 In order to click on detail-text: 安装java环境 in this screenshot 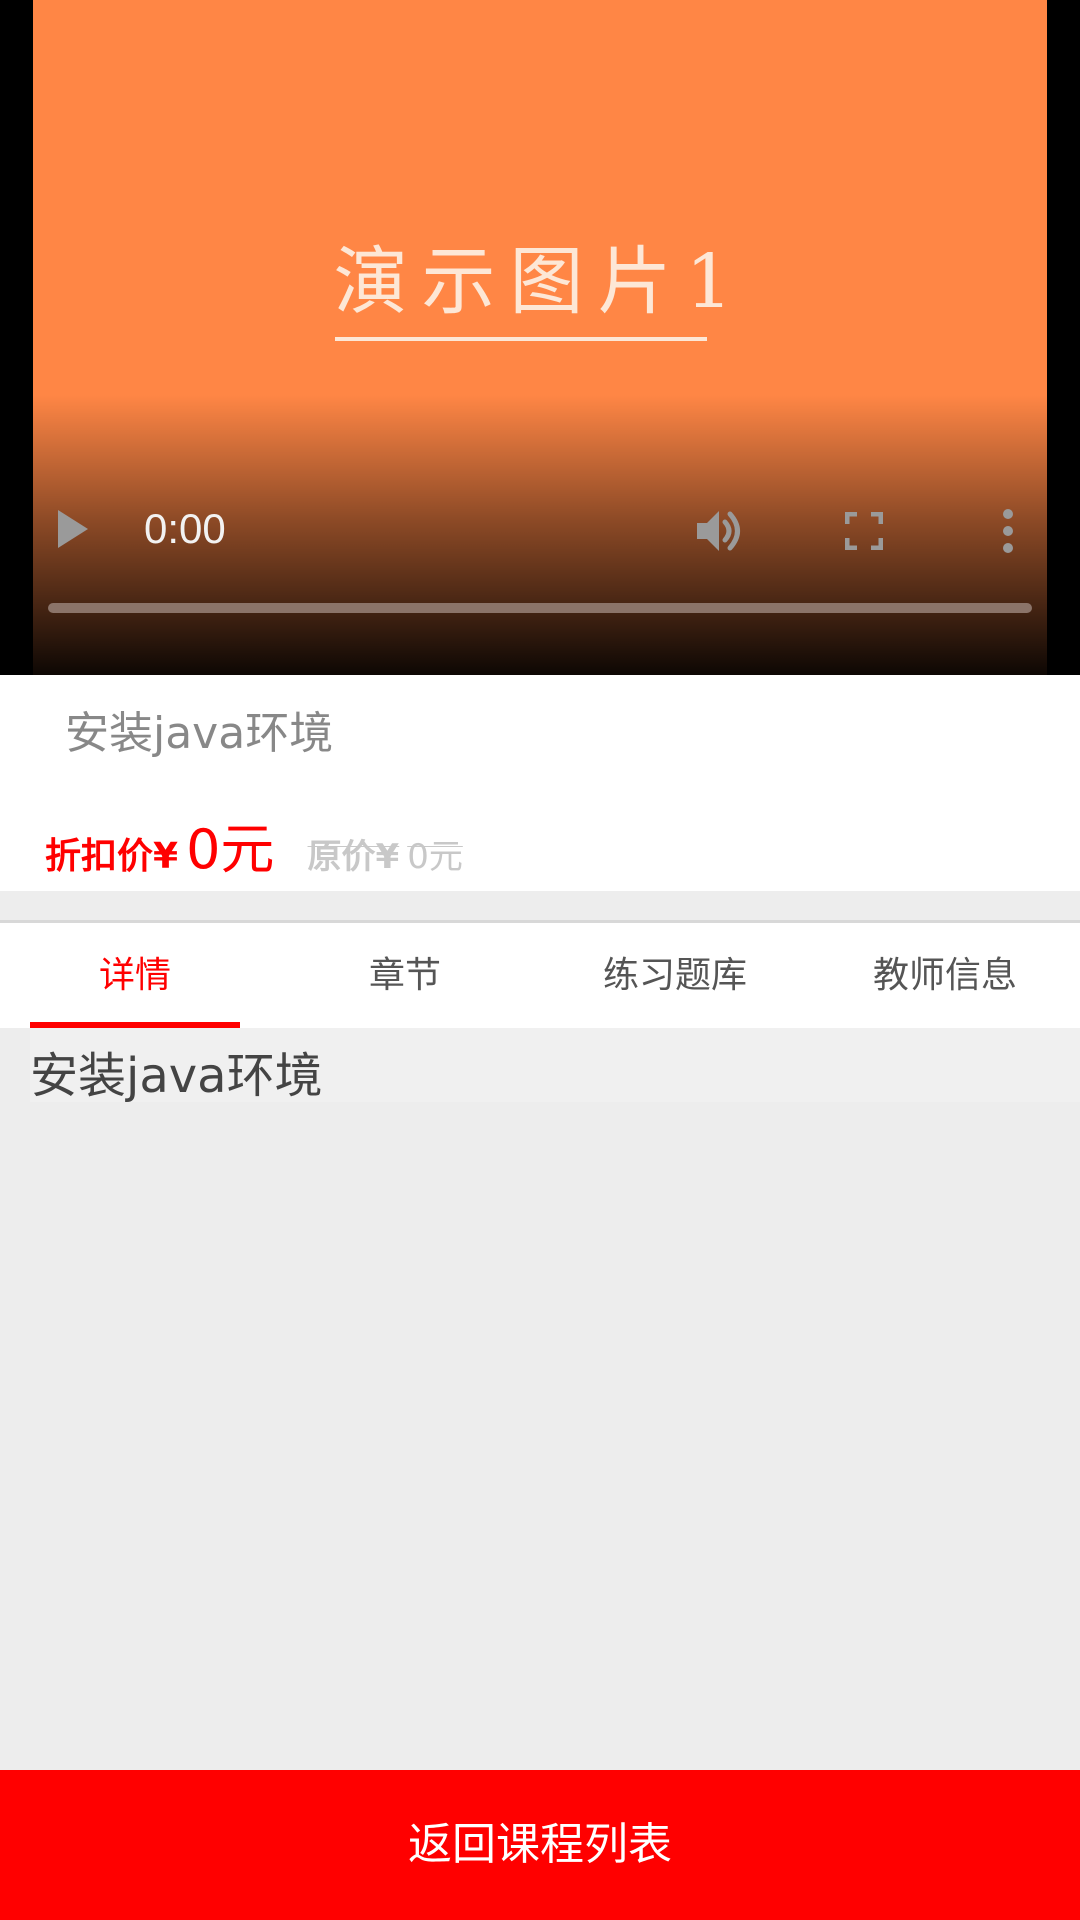, I will do `click(176, 1076)`.